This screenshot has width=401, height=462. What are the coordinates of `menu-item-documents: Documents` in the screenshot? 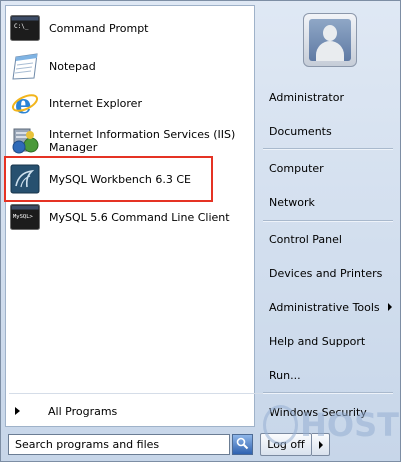 It's located at (330, 131).